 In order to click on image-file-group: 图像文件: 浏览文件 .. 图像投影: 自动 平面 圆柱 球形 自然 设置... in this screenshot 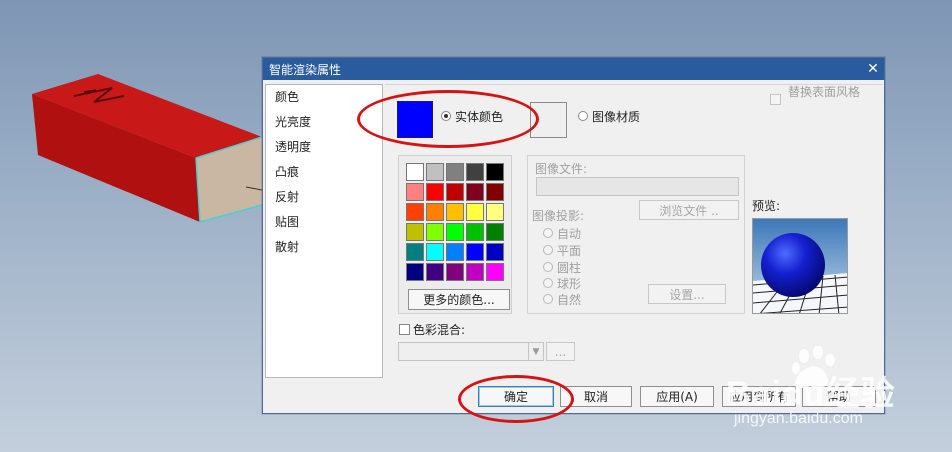, I will do `click(636, 234)`.